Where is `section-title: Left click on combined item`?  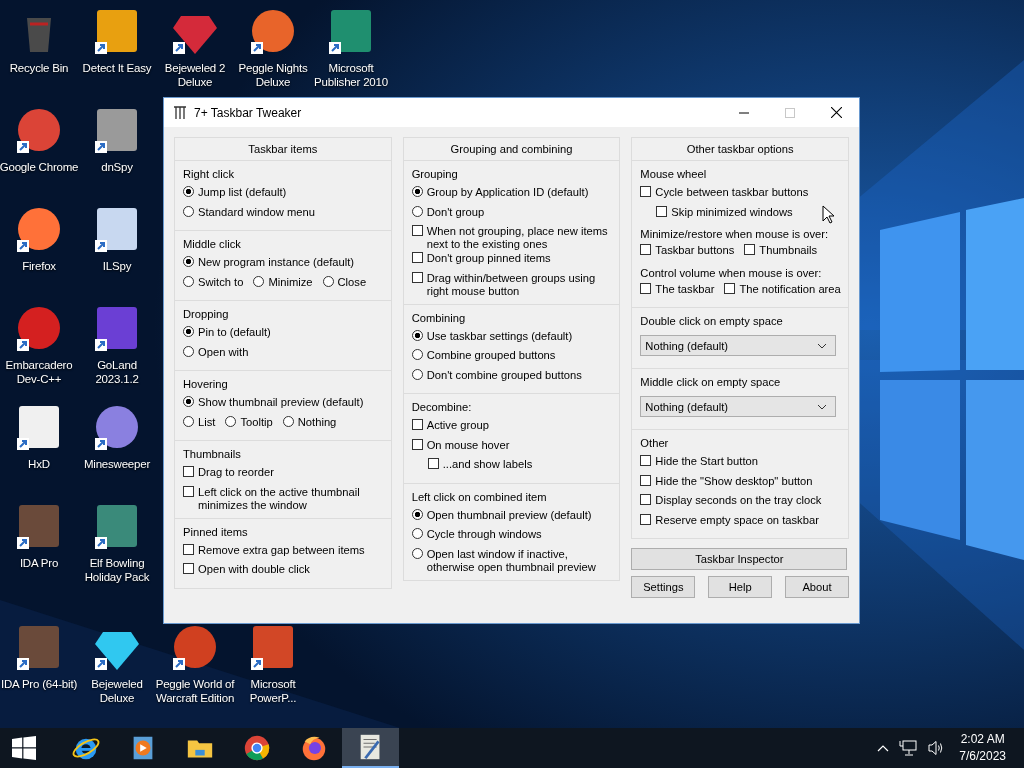 section-title: Left click on combined item is located at coordinates (479, 496).